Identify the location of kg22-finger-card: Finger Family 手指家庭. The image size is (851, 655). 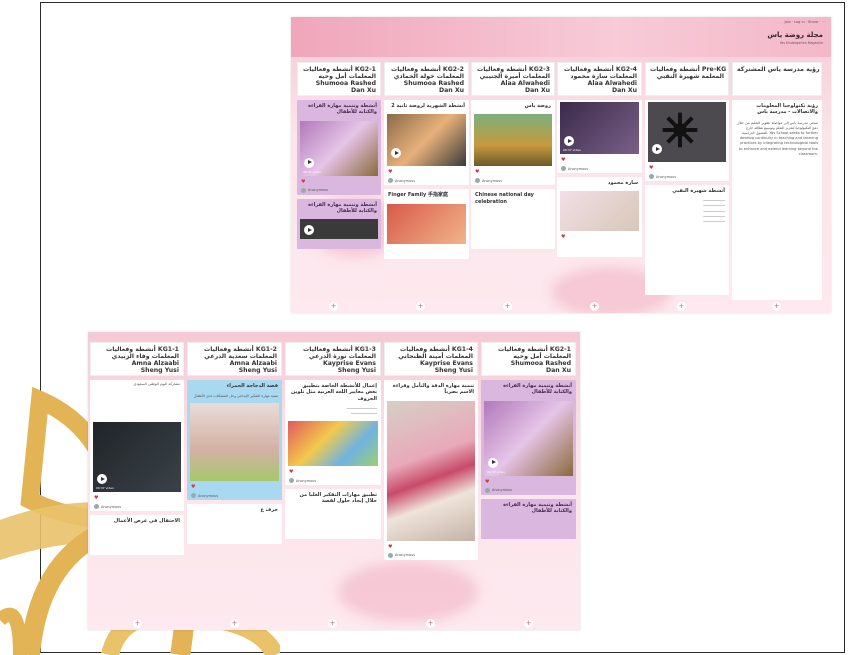
(426, 224).